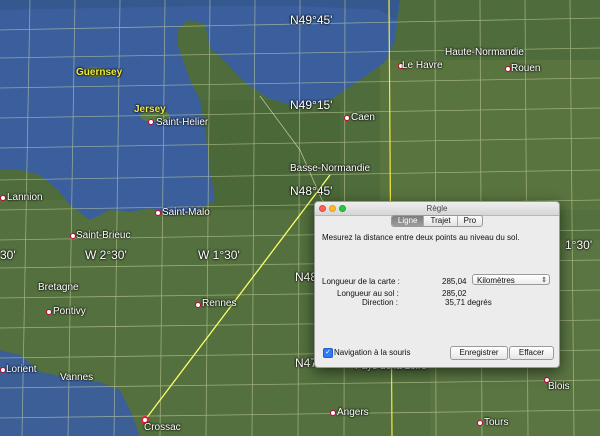 The image size is (600, 436). I want to click on place-label: Pontivy, so click(69, 311).